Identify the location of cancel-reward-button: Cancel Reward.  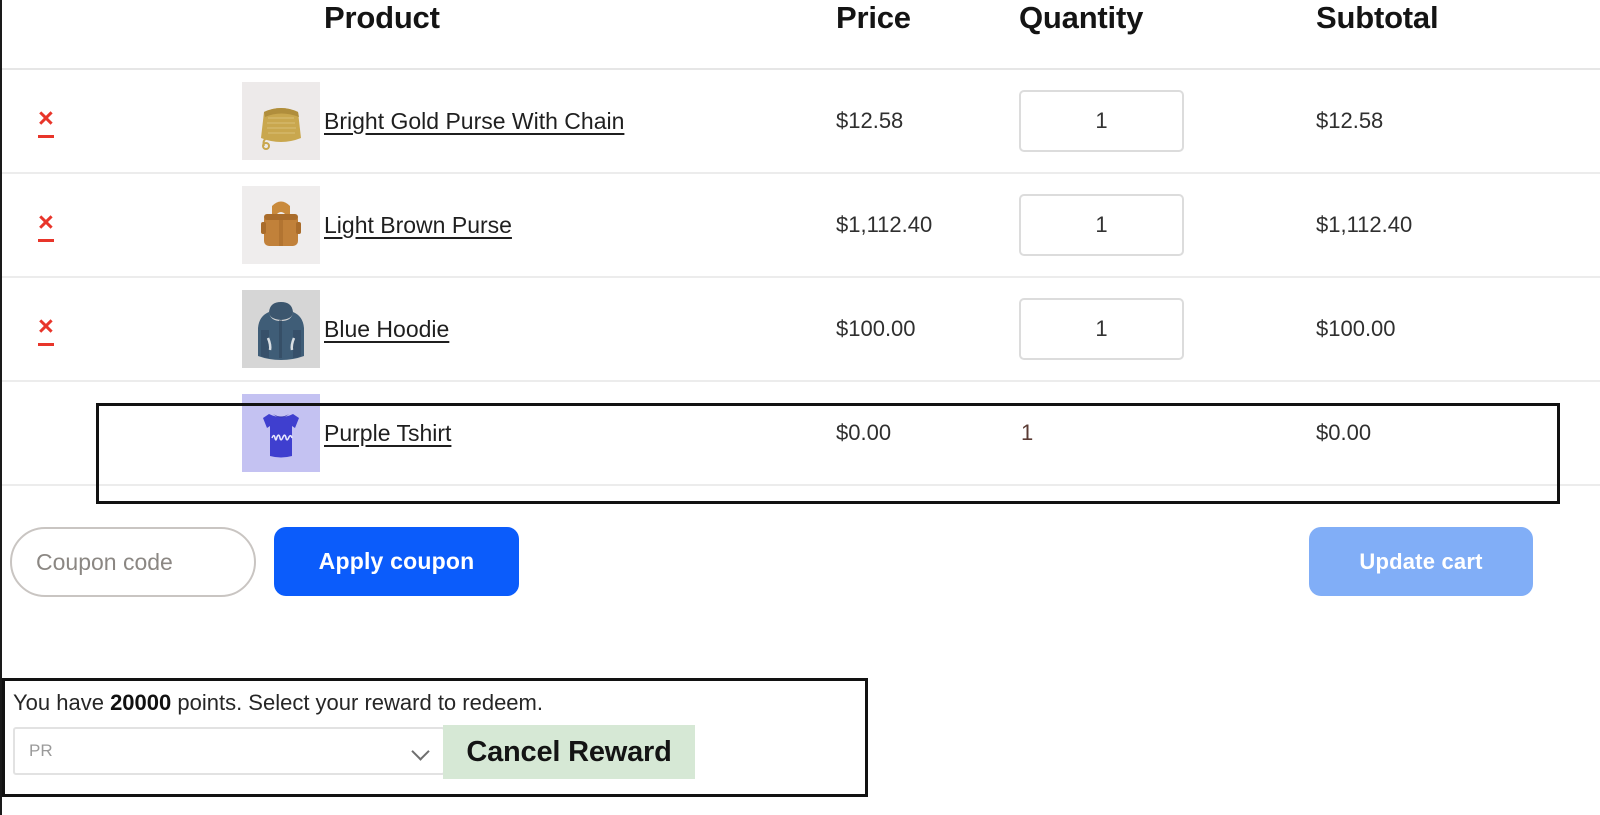
(569, 752).